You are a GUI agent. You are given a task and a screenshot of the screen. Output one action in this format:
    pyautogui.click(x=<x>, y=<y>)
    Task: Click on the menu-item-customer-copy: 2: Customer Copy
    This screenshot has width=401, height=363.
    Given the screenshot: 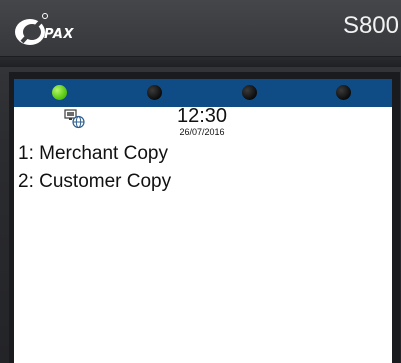 What is the action you would take?
    pyautogui.click(x=94, y=183)
    